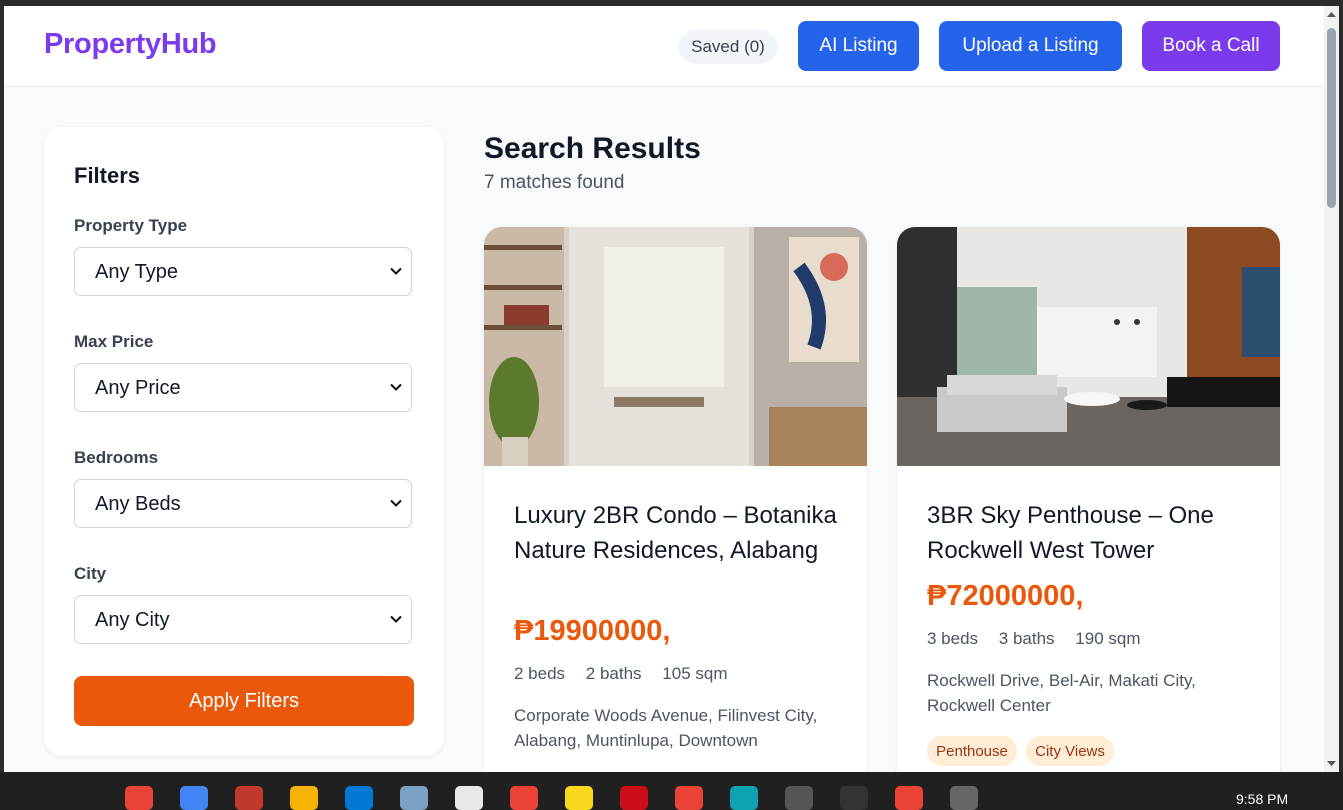 This screenshot has height=810, width=1343. I want to click on filters-title: Filters, so click(107, 175).